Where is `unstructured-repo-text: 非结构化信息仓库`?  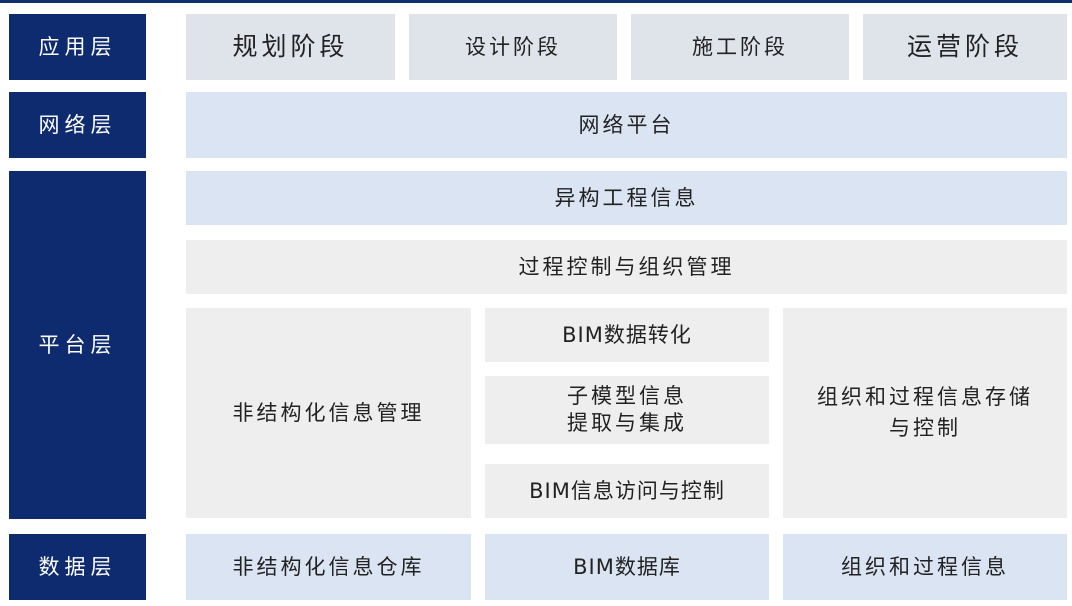
unstructured-repo-text: 非结构化信息仓库 is located at coordinates (328, 566).